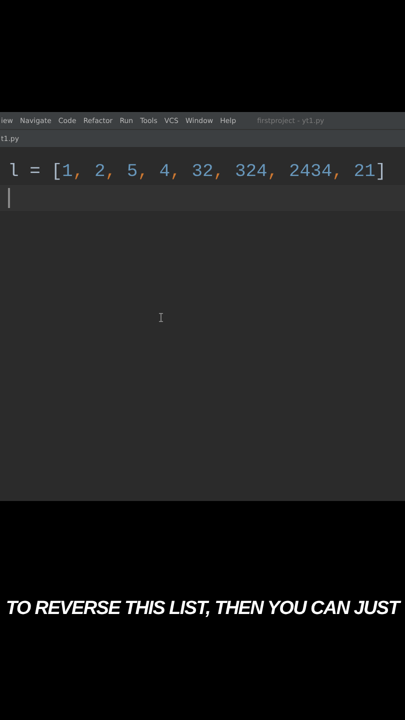 The height and width of the screenshot is (720, 405). Describe the element at coordinates (161, 317) in the screenshot. I see `text-cursor-icon` at that location.